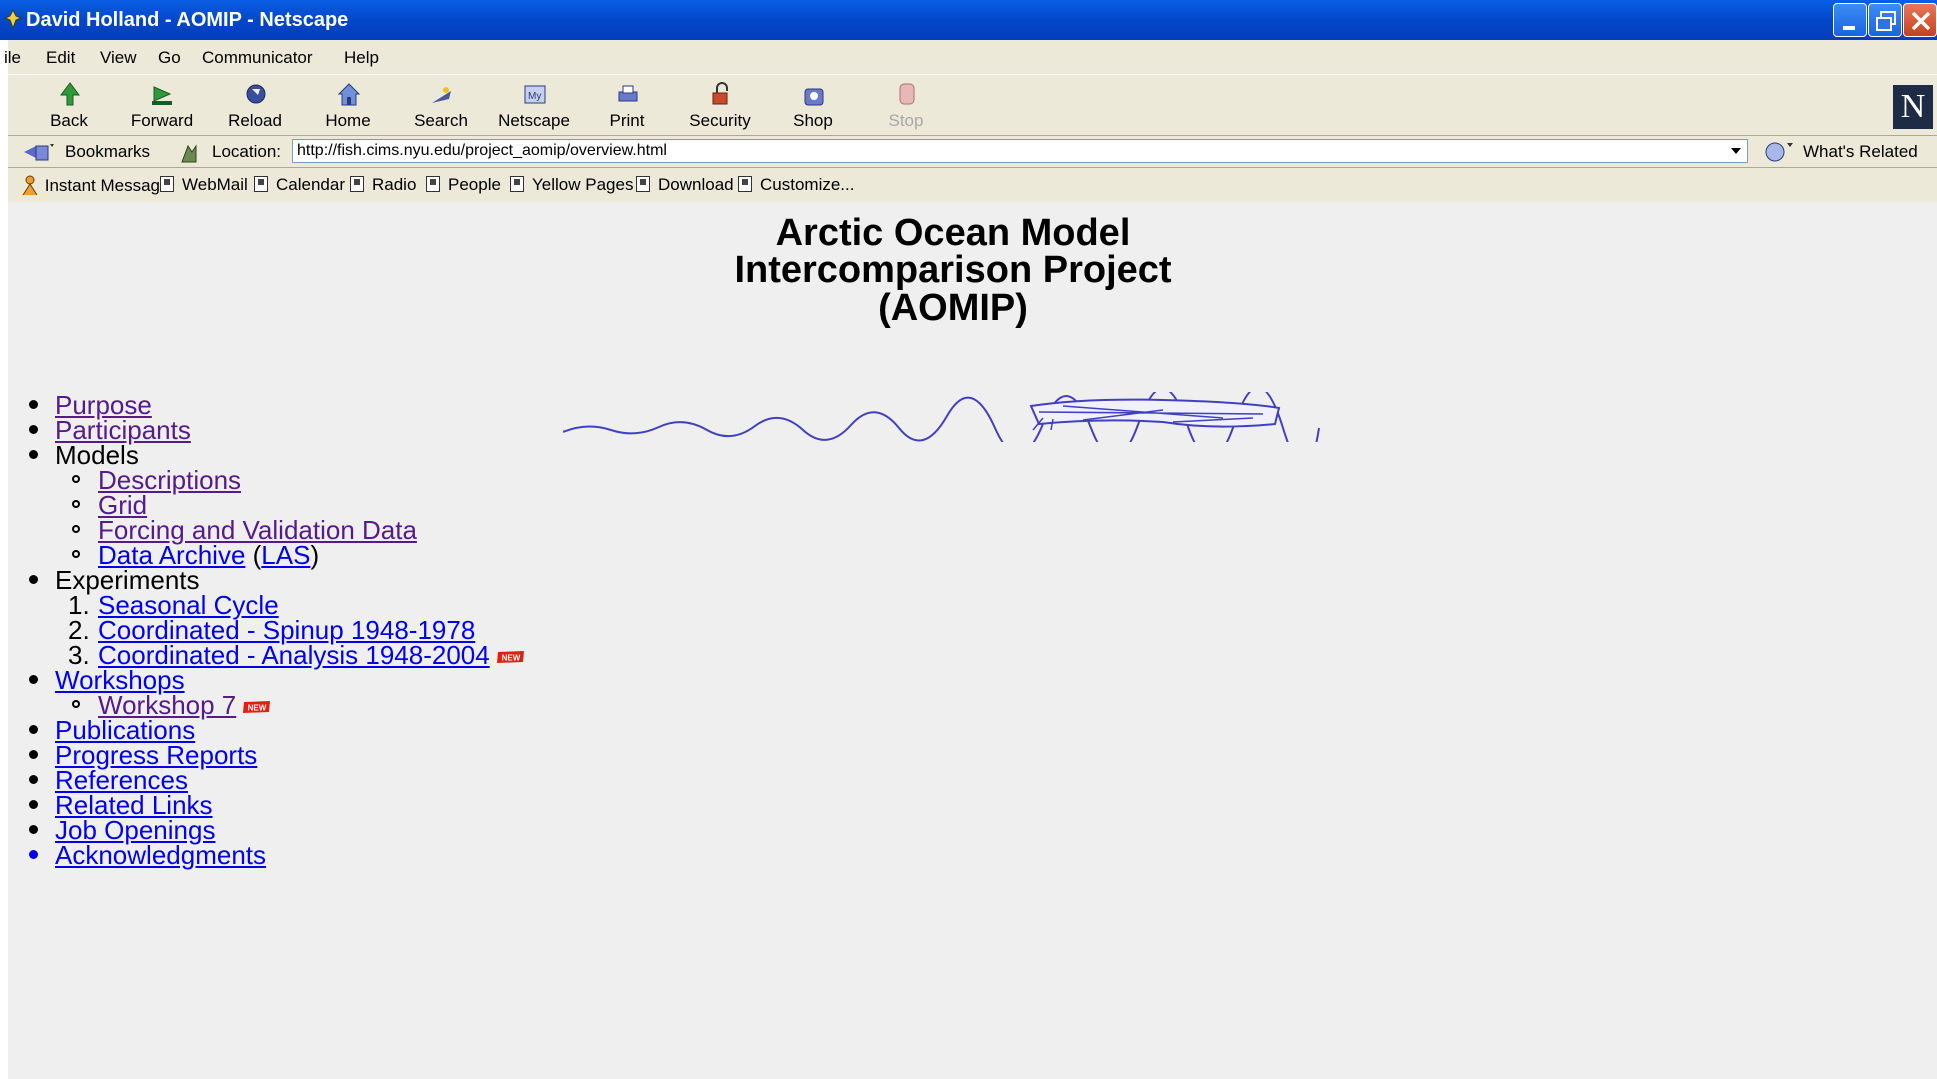  I want to click on close-icon, so click(1921, 21).